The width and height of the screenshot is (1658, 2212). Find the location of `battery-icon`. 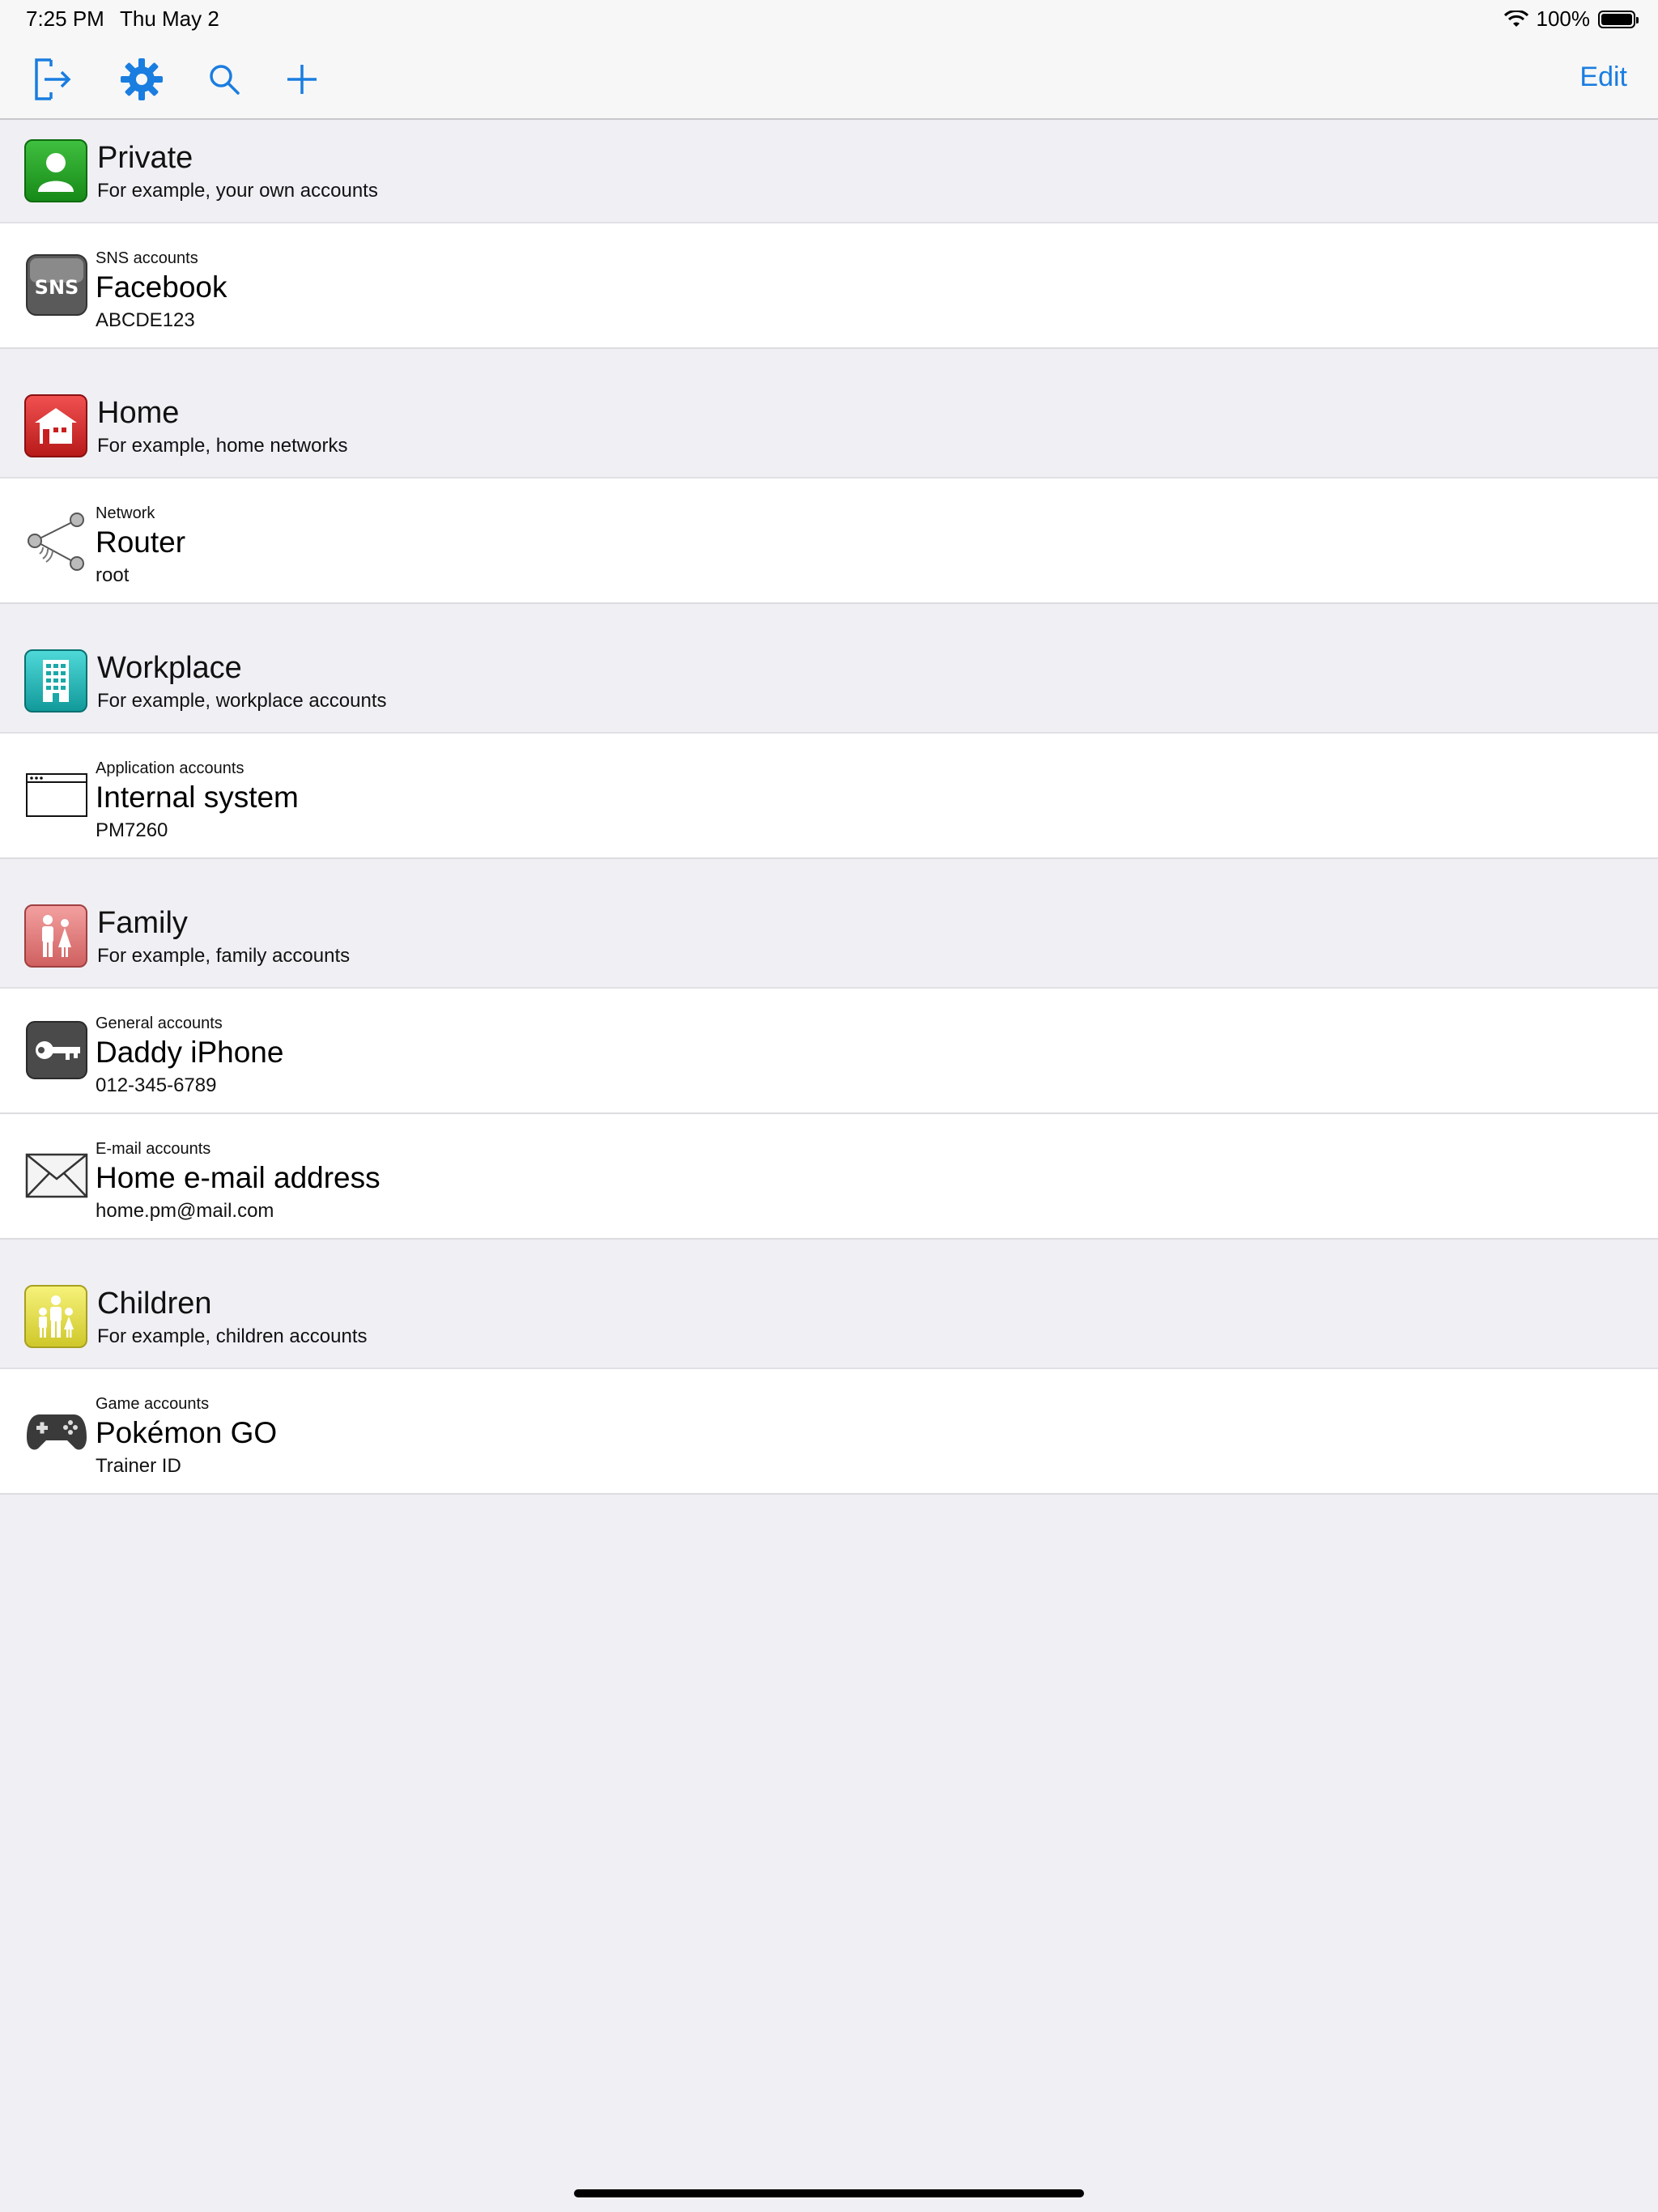

battery-icon is located at coordinates (1618, 19).